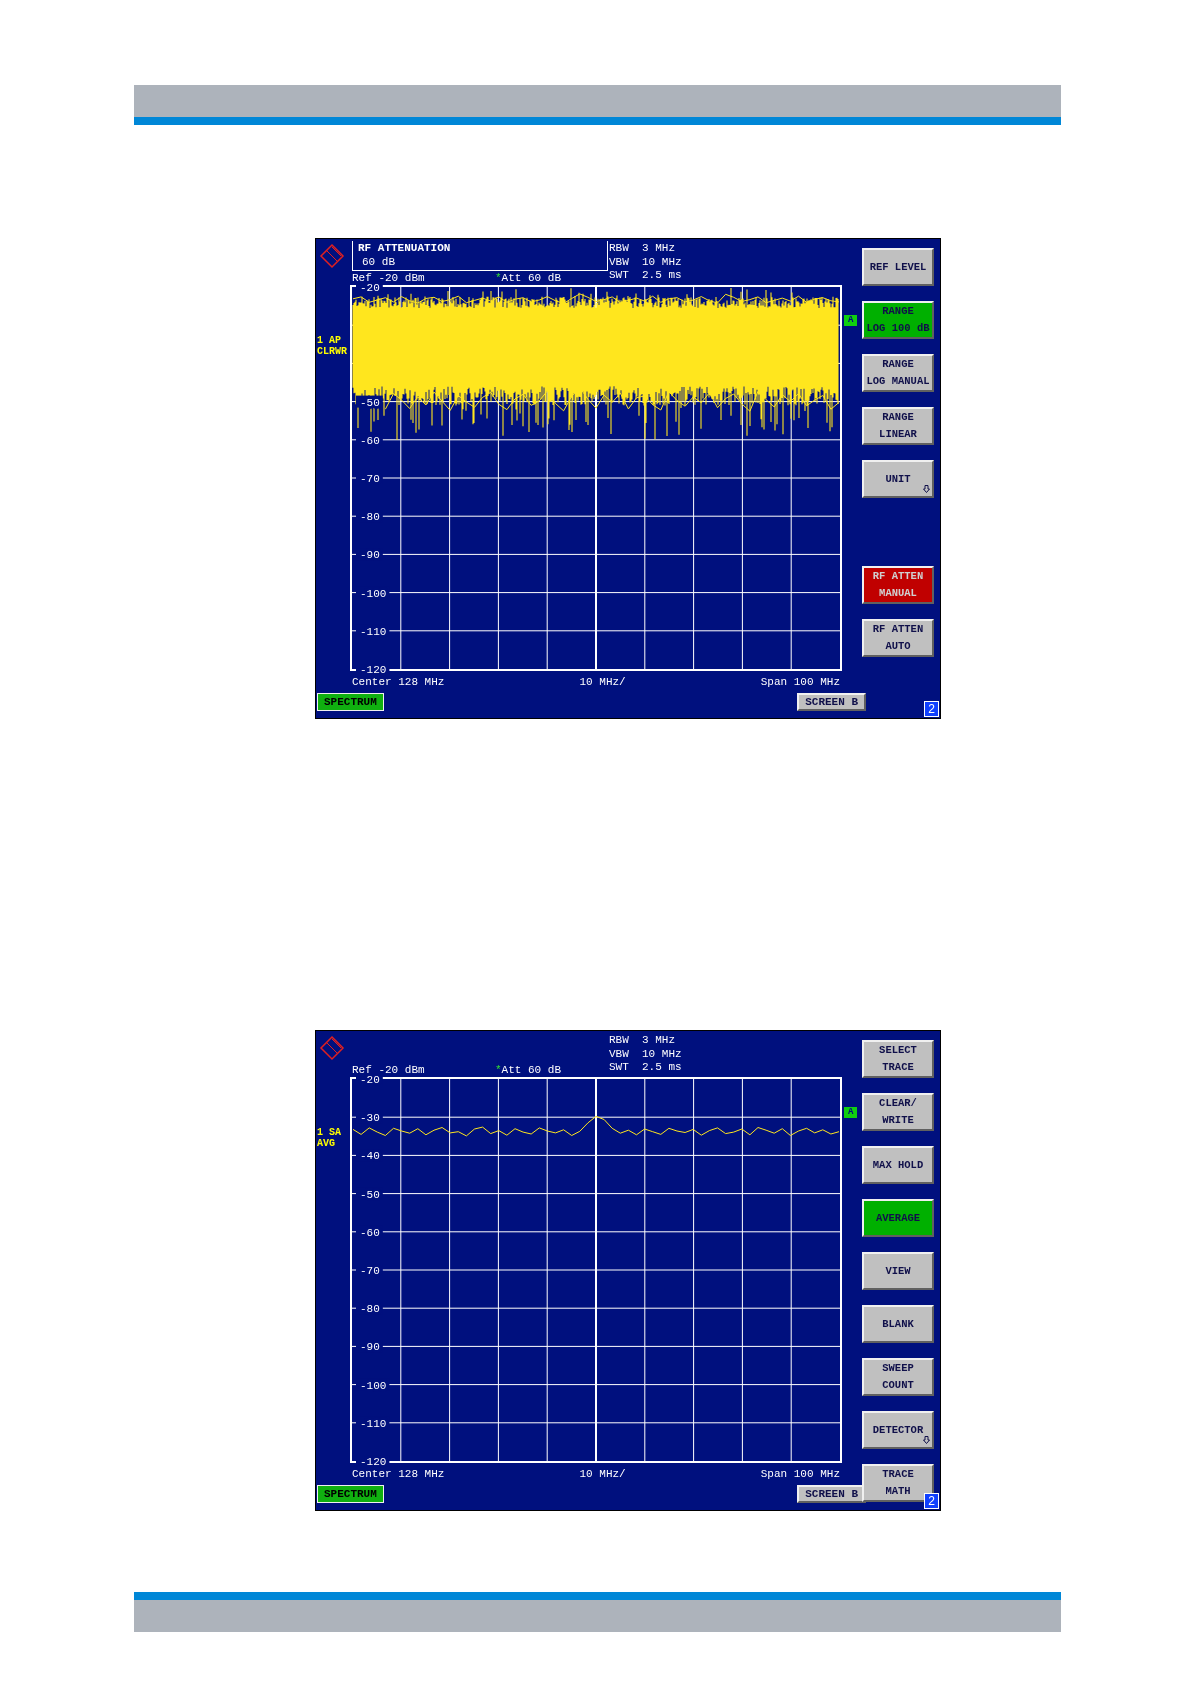 The width and height of the screenshot is (1191, 1685). Describe the element at coordinates (898, 373) in the screenshot. I see `softkey: RANGE LOG MANUAL` at that location.